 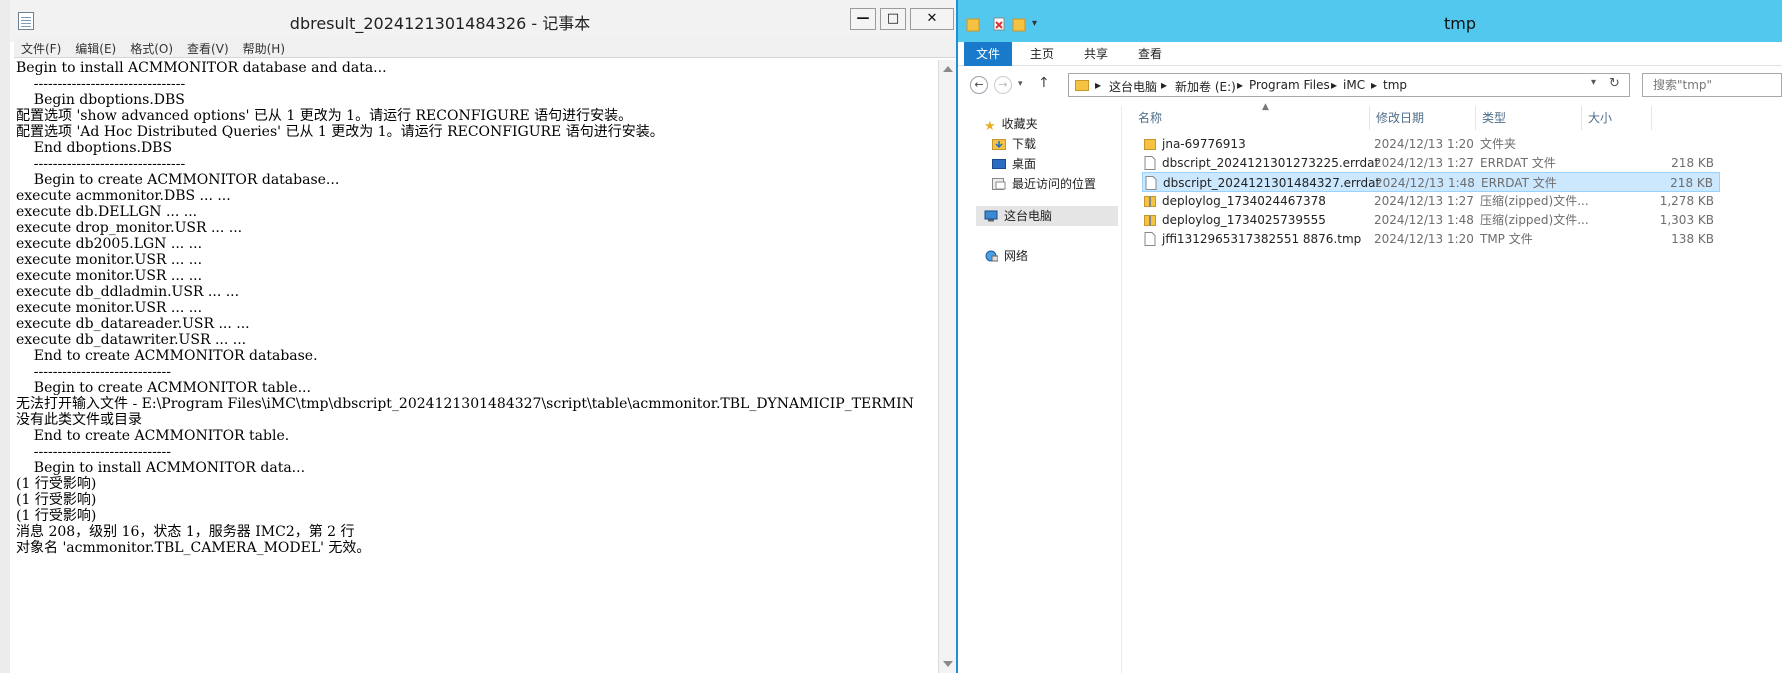 What do you see at coordinates (1014, 164) in the screenshot?
I see `nav-desktop: 桌面` at bounding box center [1014, 164].